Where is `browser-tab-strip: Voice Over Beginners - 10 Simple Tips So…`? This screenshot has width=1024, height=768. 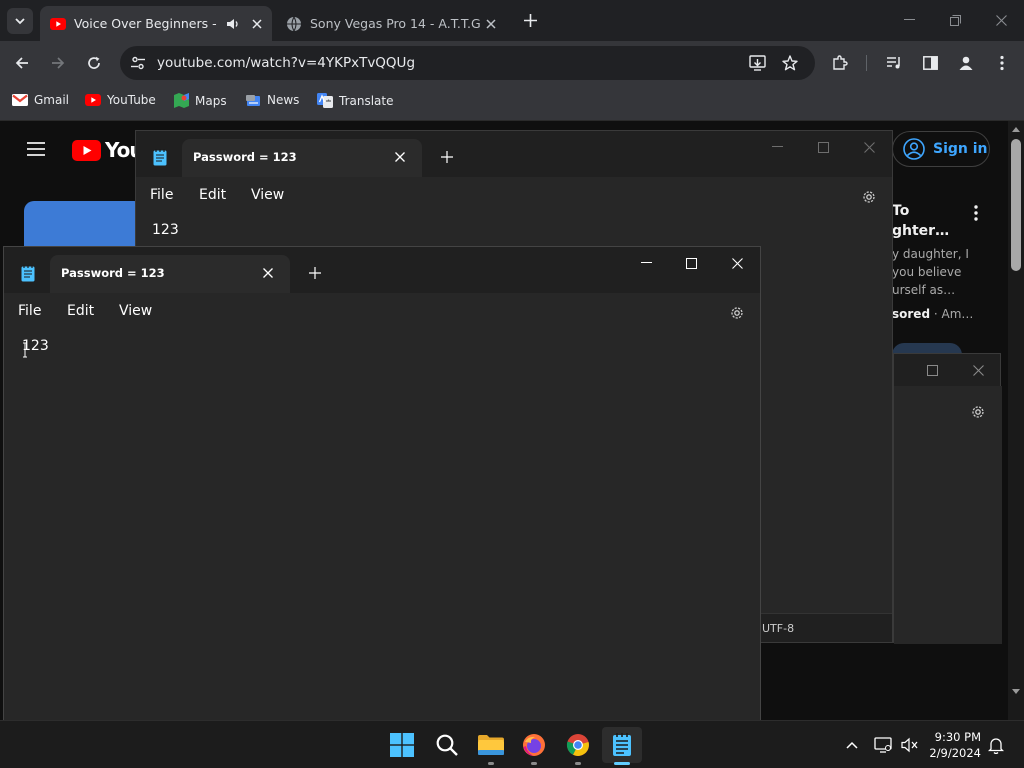 browser-tab-strip: Voice Over Beginners - 10 Simple Tips So… is located at coordinates (512, 20).